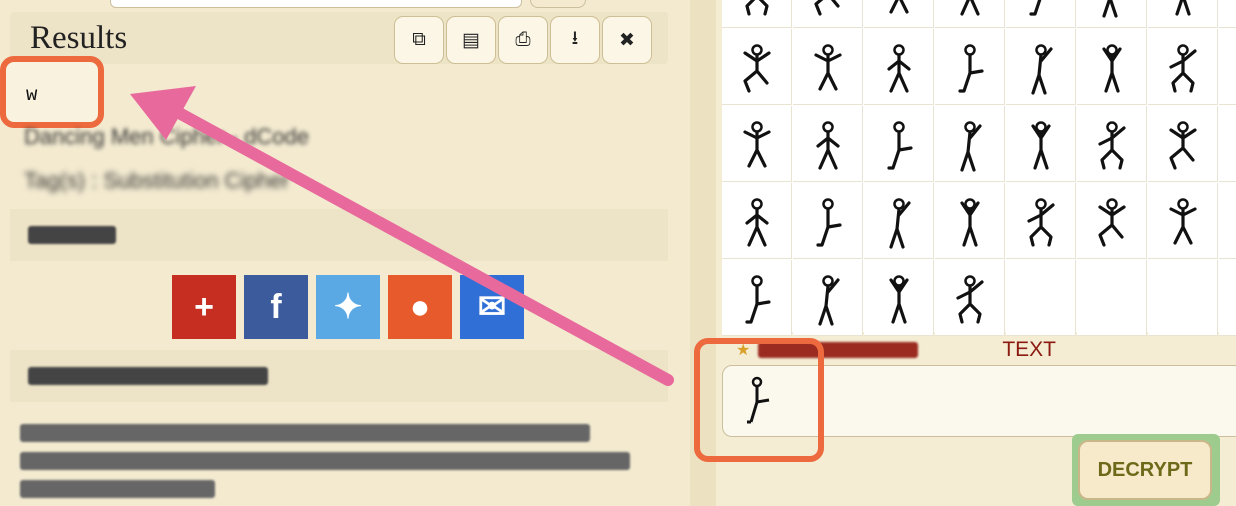 This screenshot has width=1236, height=506. Describe the element at coordinates (339, 376) in the screenshot. I see `dcode-section-header` at that location.